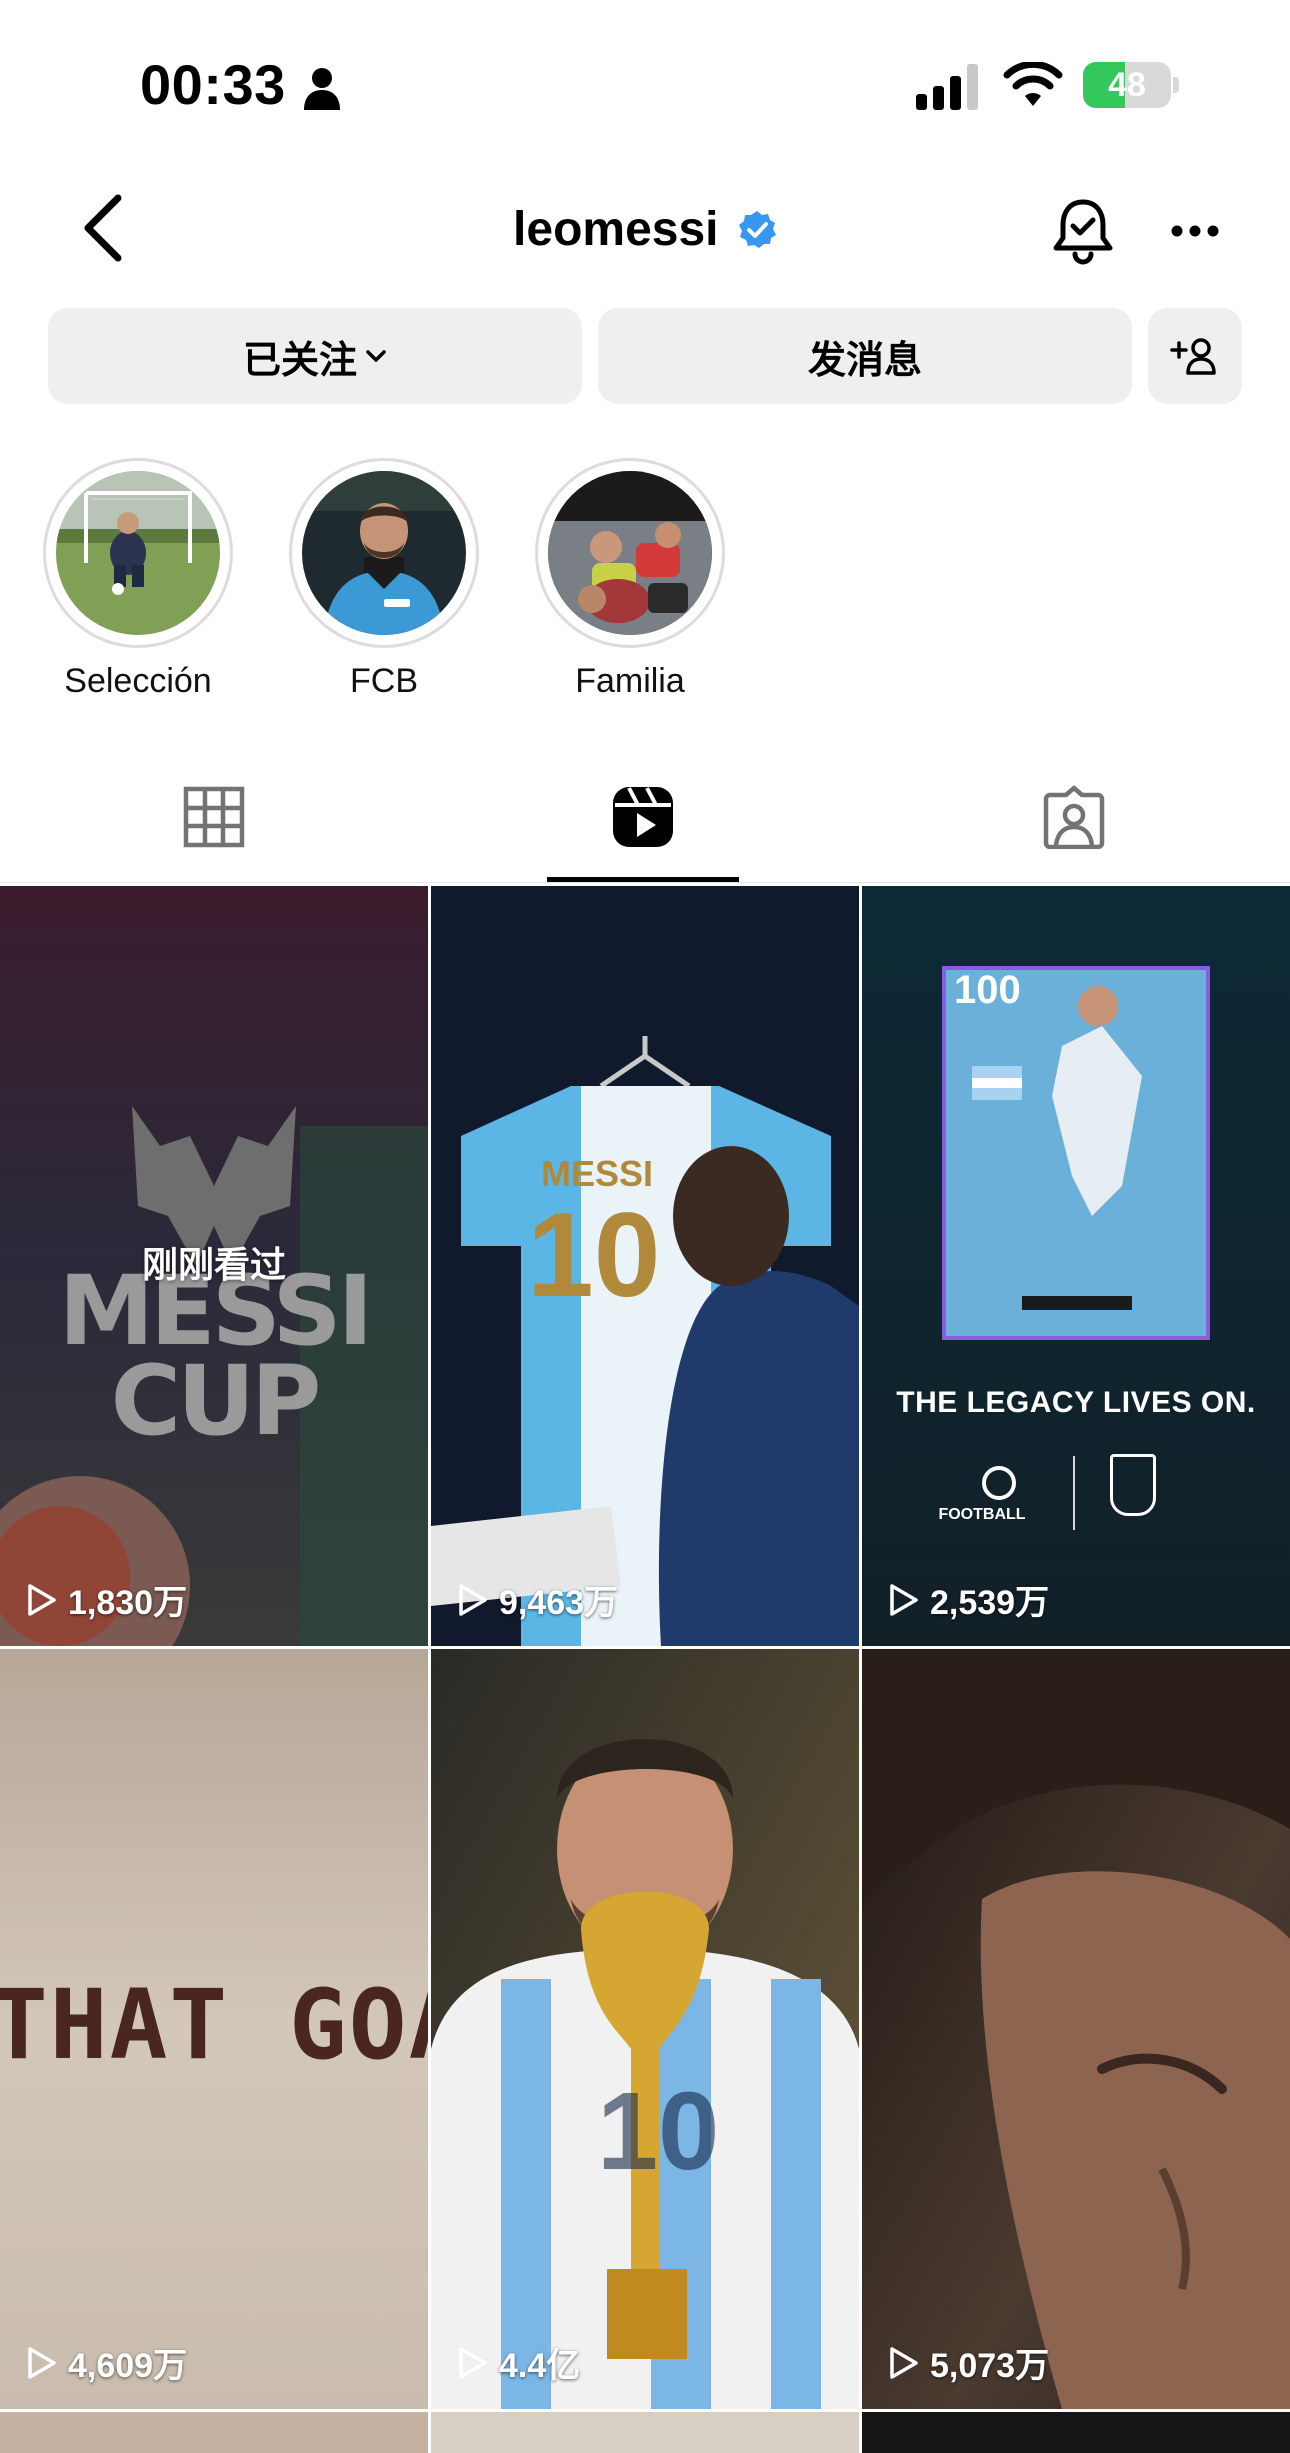 This screenshot has width=1290, height=2453. I want to click on battery-icon: 48, so click(1131, 85).